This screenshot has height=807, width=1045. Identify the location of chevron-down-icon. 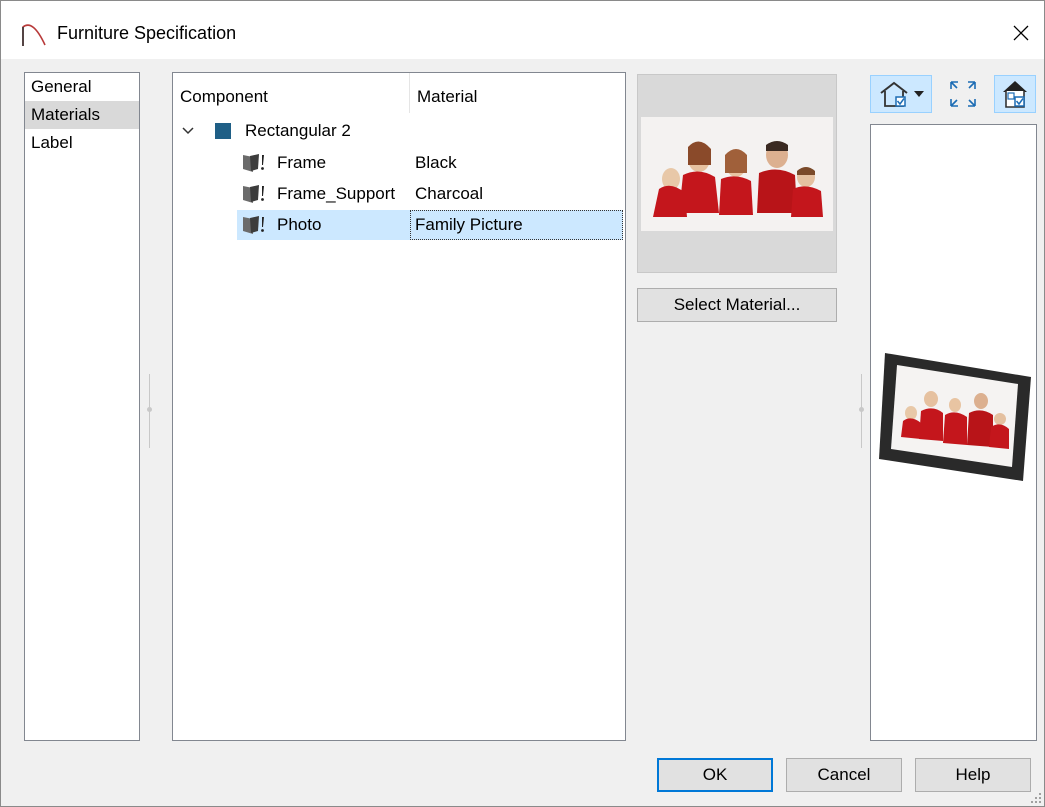
(188, 131).